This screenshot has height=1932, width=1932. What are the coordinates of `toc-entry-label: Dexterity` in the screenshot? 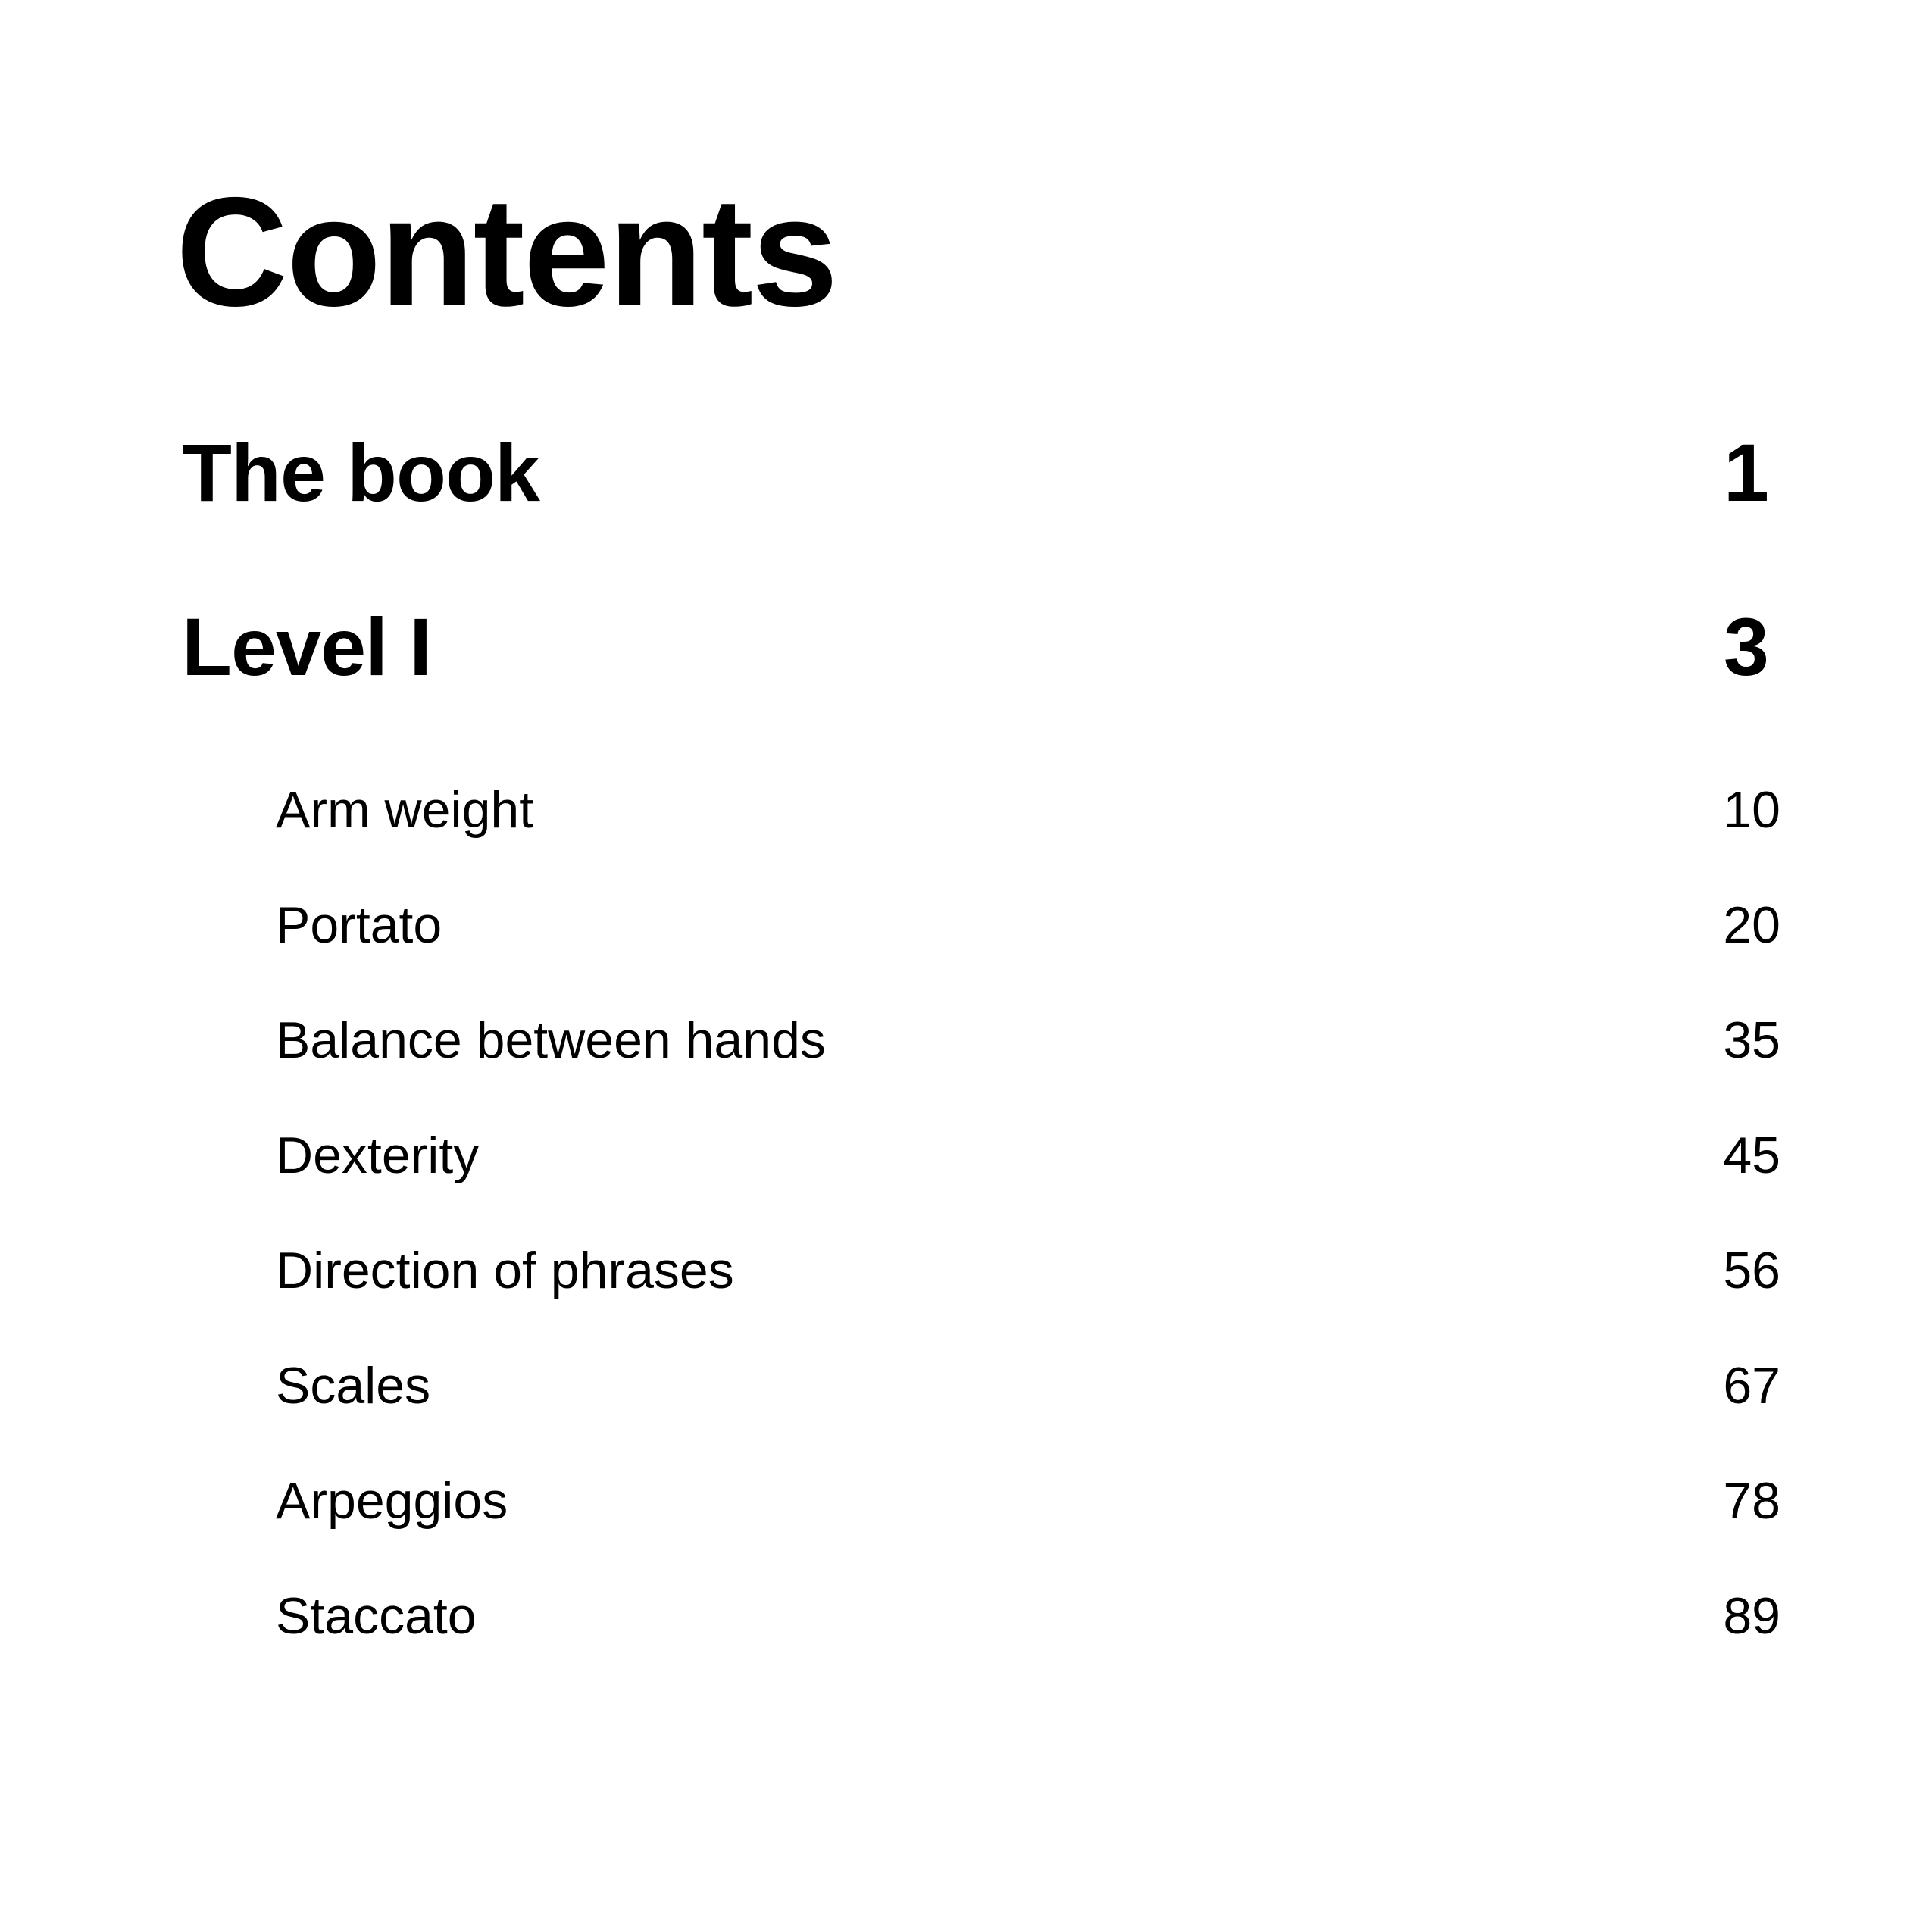 It's located at (378, 1156).